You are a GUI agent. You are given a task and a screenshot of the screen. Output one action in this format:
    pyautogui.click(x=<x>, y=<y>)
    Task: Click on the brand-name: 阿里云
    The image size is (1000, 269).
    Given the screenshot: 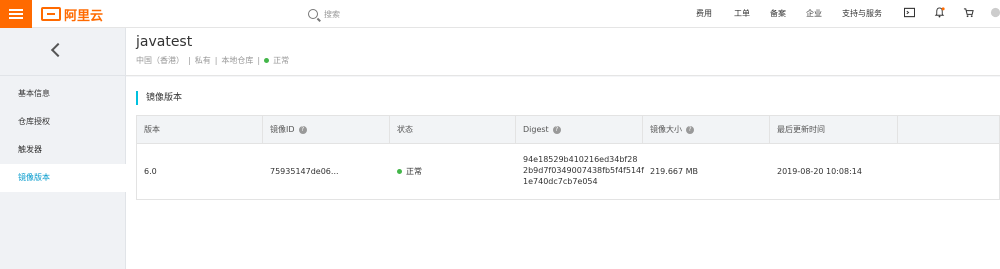 What is the action you would take?
    pyautogui.click(x=84, y=16)
    